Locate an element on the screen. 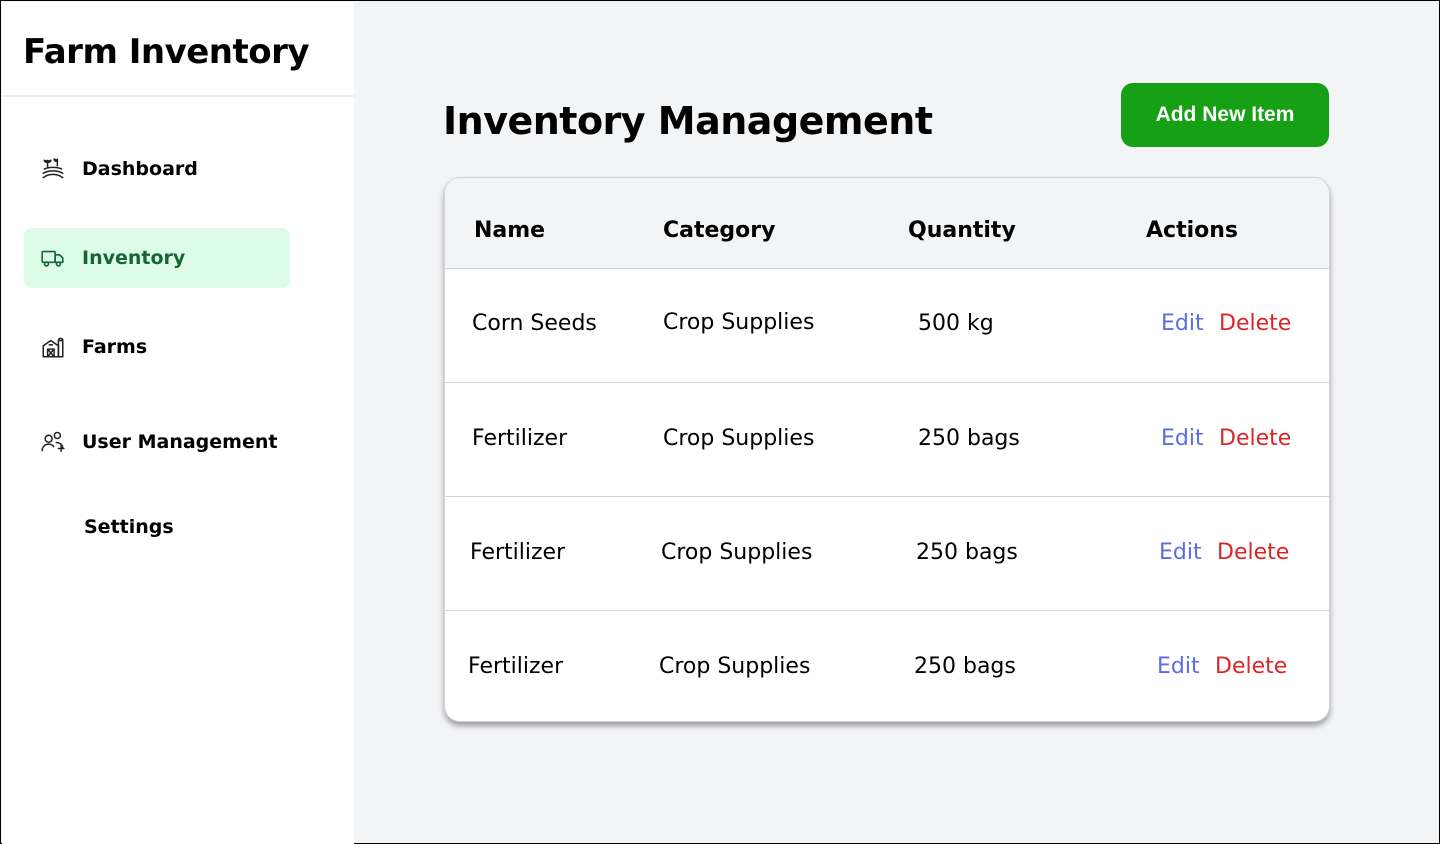 The image size is (1440, 844). column-header-name: Name is located at coordinates (509, 230).